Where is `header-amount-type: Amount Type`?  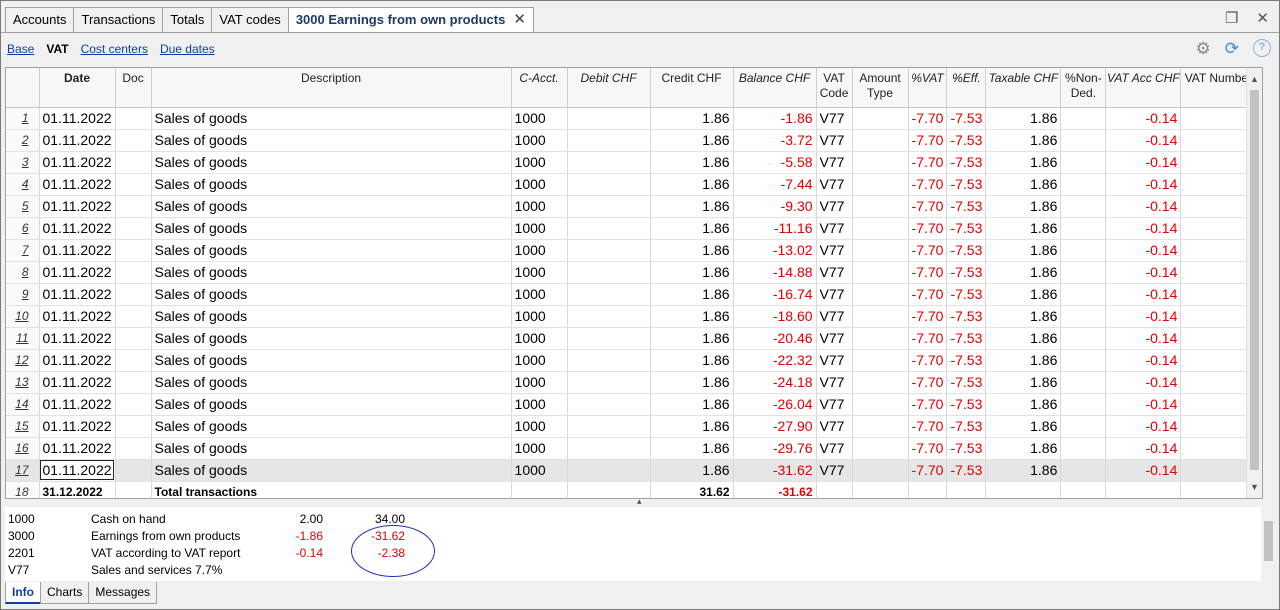 header-amount-type: Amount Type is located at coordinates (880, 88).